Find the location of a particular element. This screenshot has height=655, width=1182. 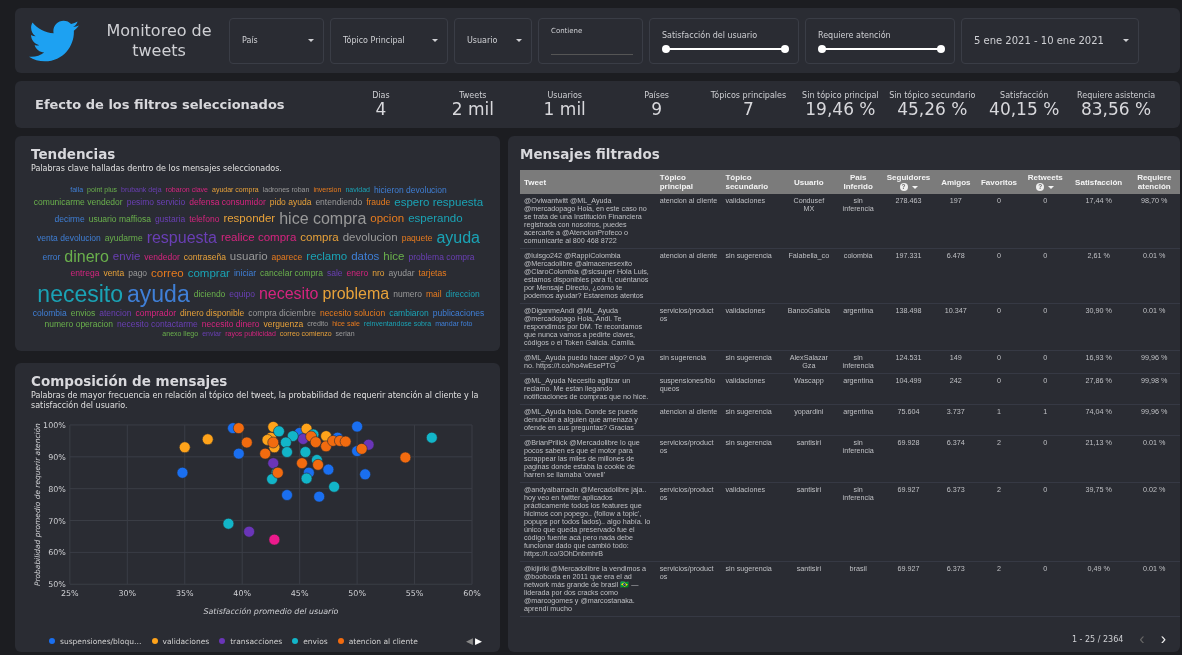

metric-value: 19,46 % is located at coordinates (840, 109).